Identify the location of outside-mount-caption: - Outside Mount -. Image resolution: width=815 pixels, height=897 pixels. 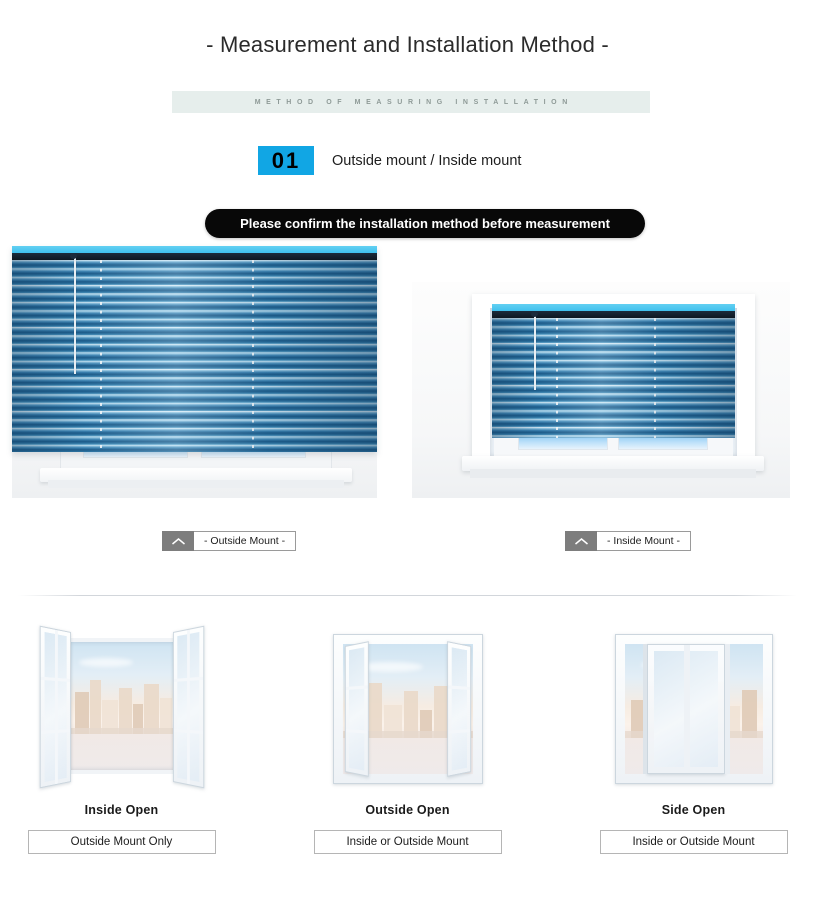
(229, 541).